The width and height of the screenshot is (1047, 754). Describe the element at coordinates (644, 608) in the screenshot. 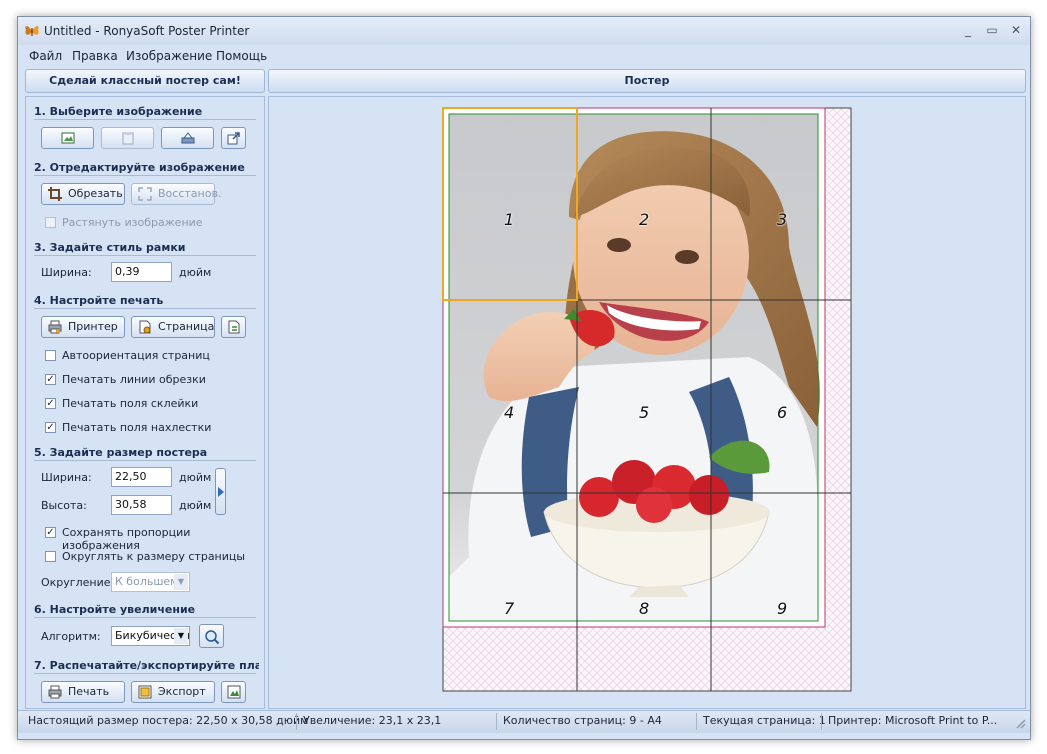

I see `page-number-8: 8` at that location.